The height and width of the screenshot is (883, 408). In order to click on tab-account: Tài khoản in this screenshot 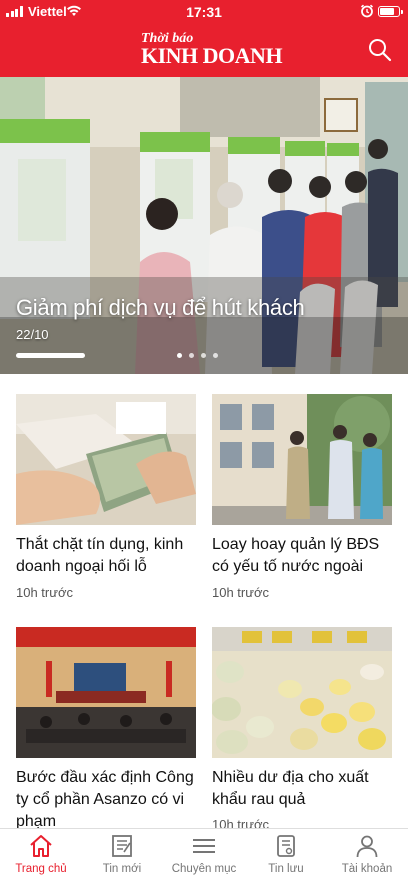, I will do `click(367, 858)`.